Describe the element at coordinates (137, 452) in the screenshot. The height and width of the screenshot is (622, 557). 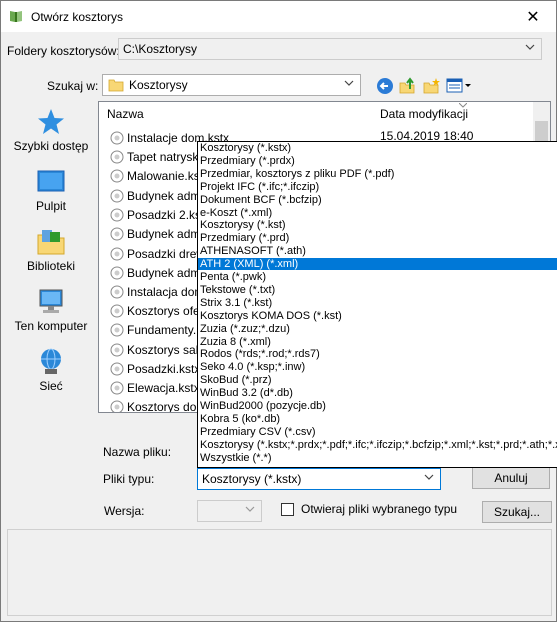
I see `filename-label: Nazwa pliku:` at that location.